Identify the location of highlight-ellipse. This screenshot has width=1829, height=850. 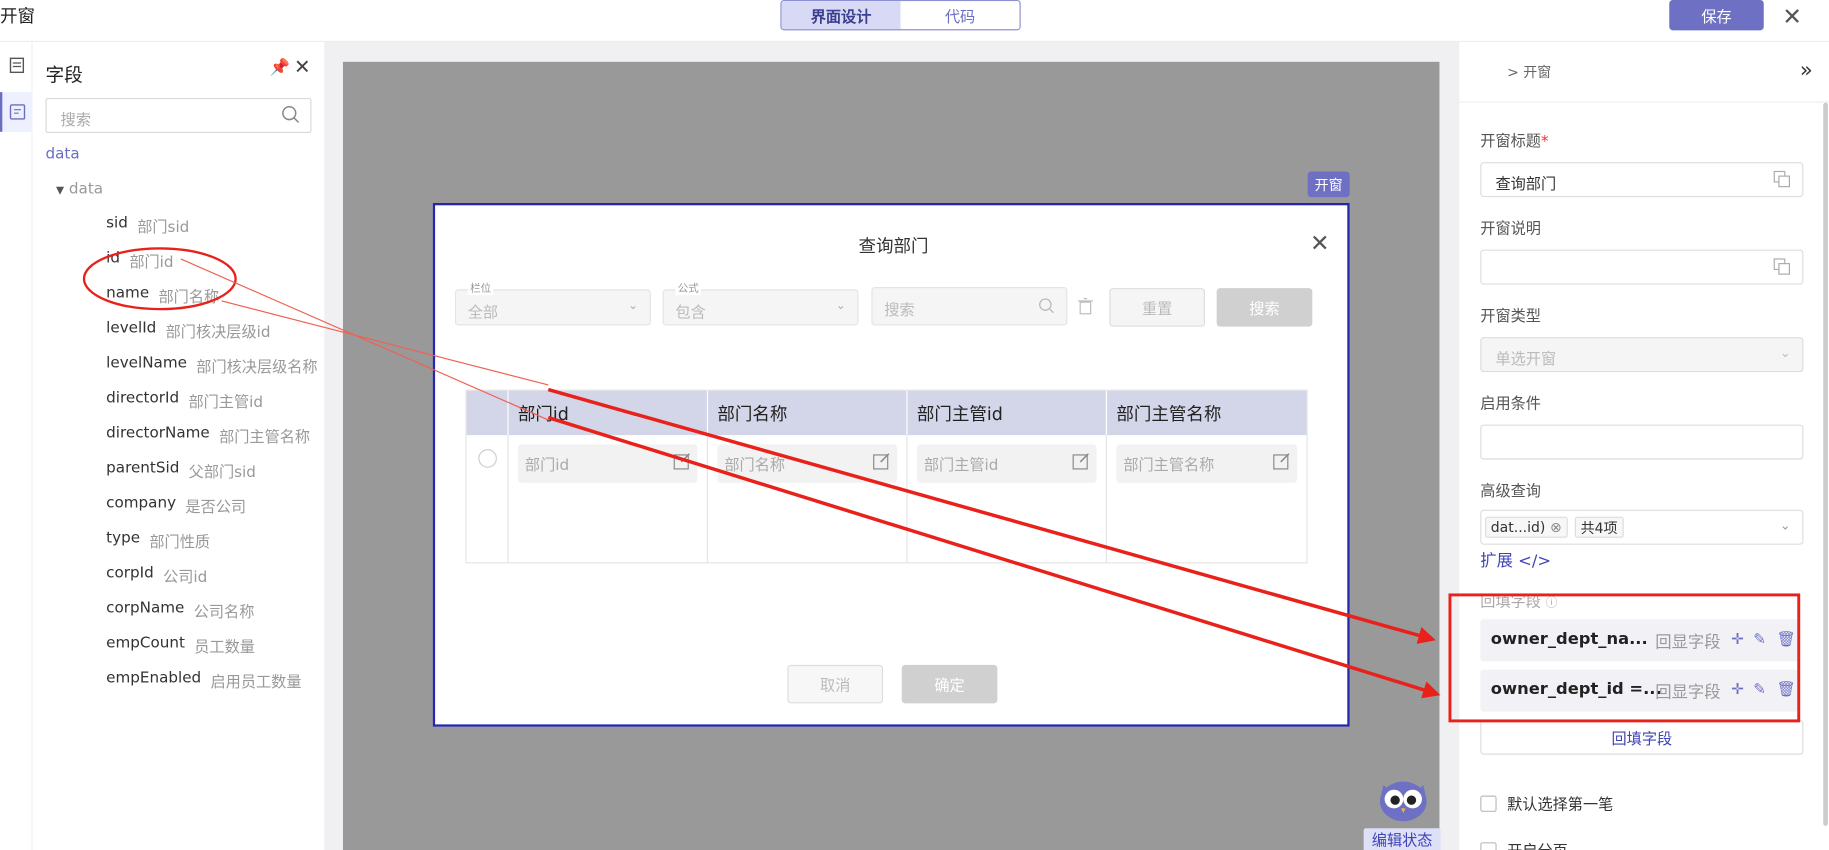
(159, 279).